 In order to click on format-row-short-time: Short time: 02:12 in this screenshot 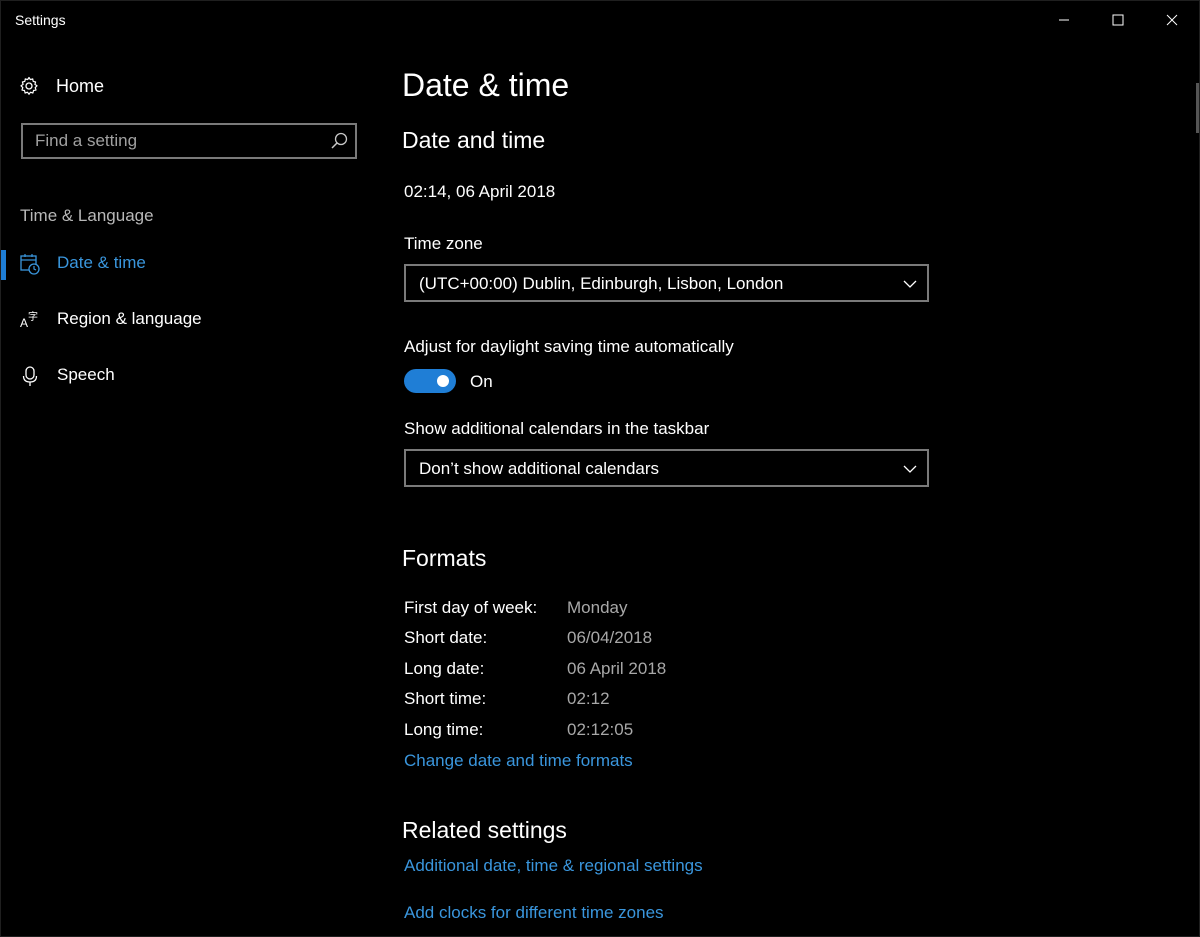, I will do `click(654, 701)`.